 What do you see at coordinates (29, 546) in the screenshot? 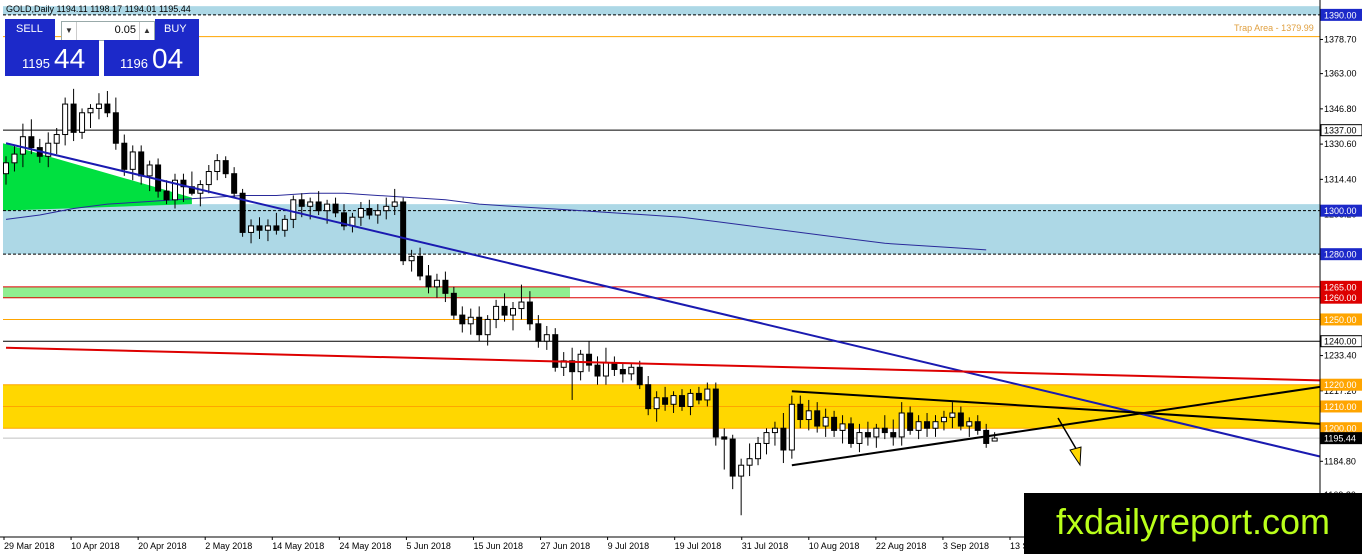
I see `x-tick-label: 29 Mar 2018` at bounding box center [29, 546].